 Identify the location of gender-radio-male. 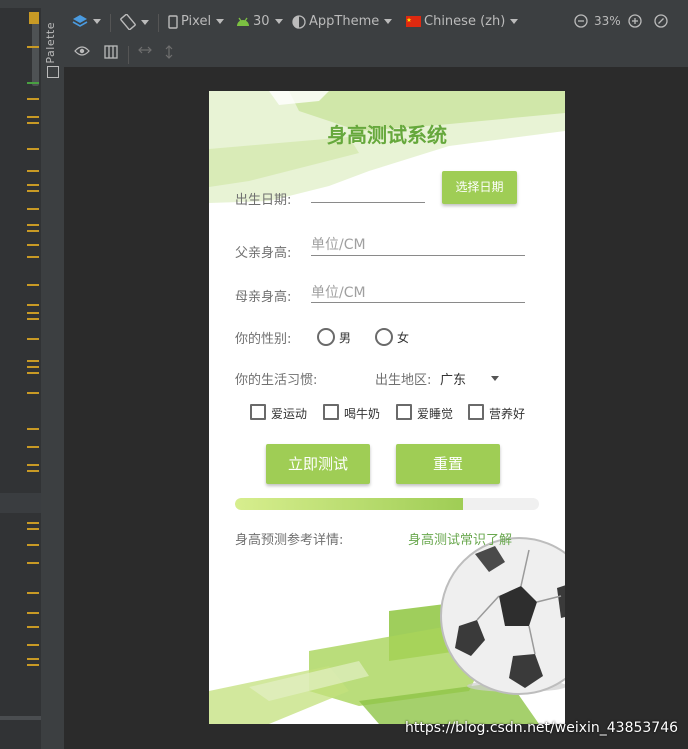
(326, 337).